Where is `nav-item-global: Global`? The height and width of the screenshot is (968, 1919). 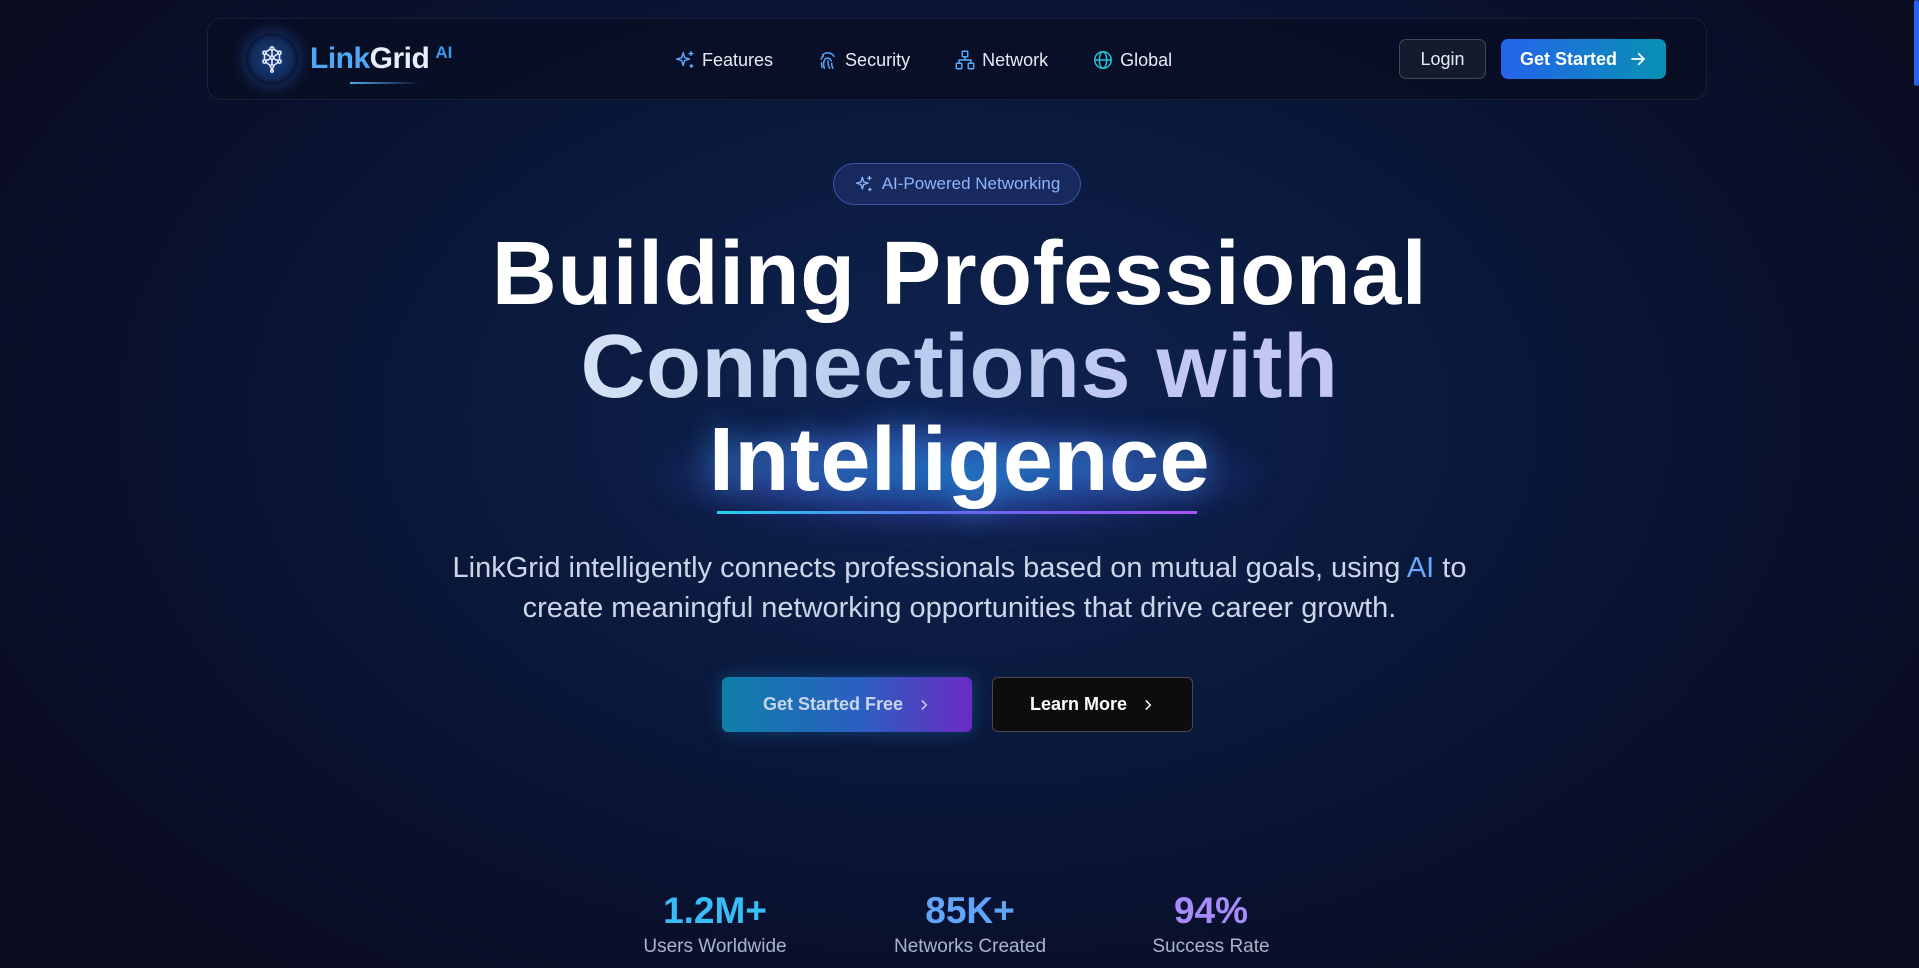
nav-item-global: Global is located at coordinates (1132, 60).